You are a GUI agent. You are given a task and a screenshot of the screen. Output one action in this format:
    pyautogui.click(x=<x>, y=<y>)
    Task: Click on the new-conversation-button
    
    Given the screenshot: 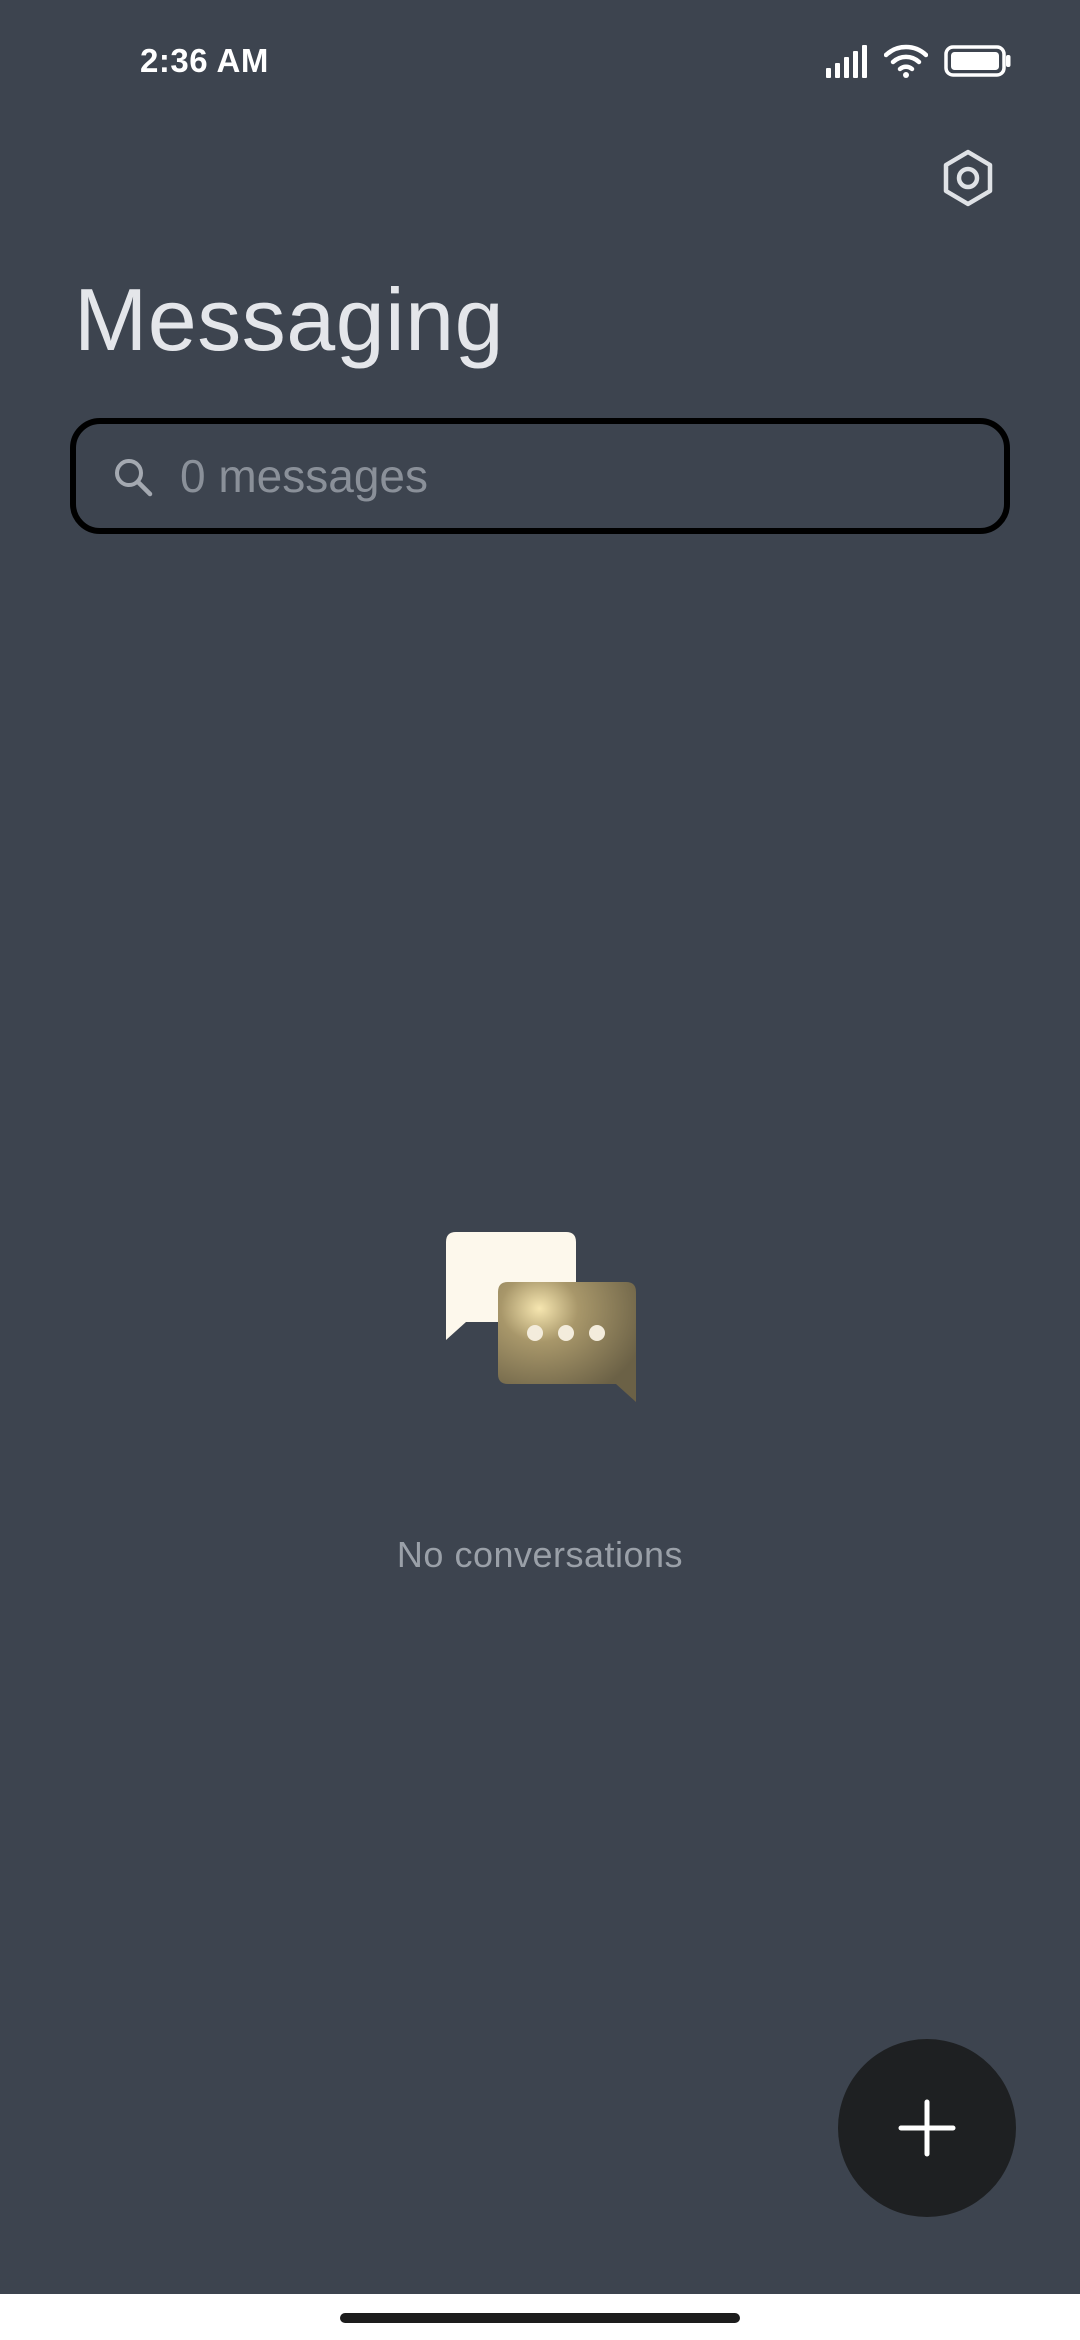 What is the action you would take?
    pyautogui.click(x=927, y=2128)
    